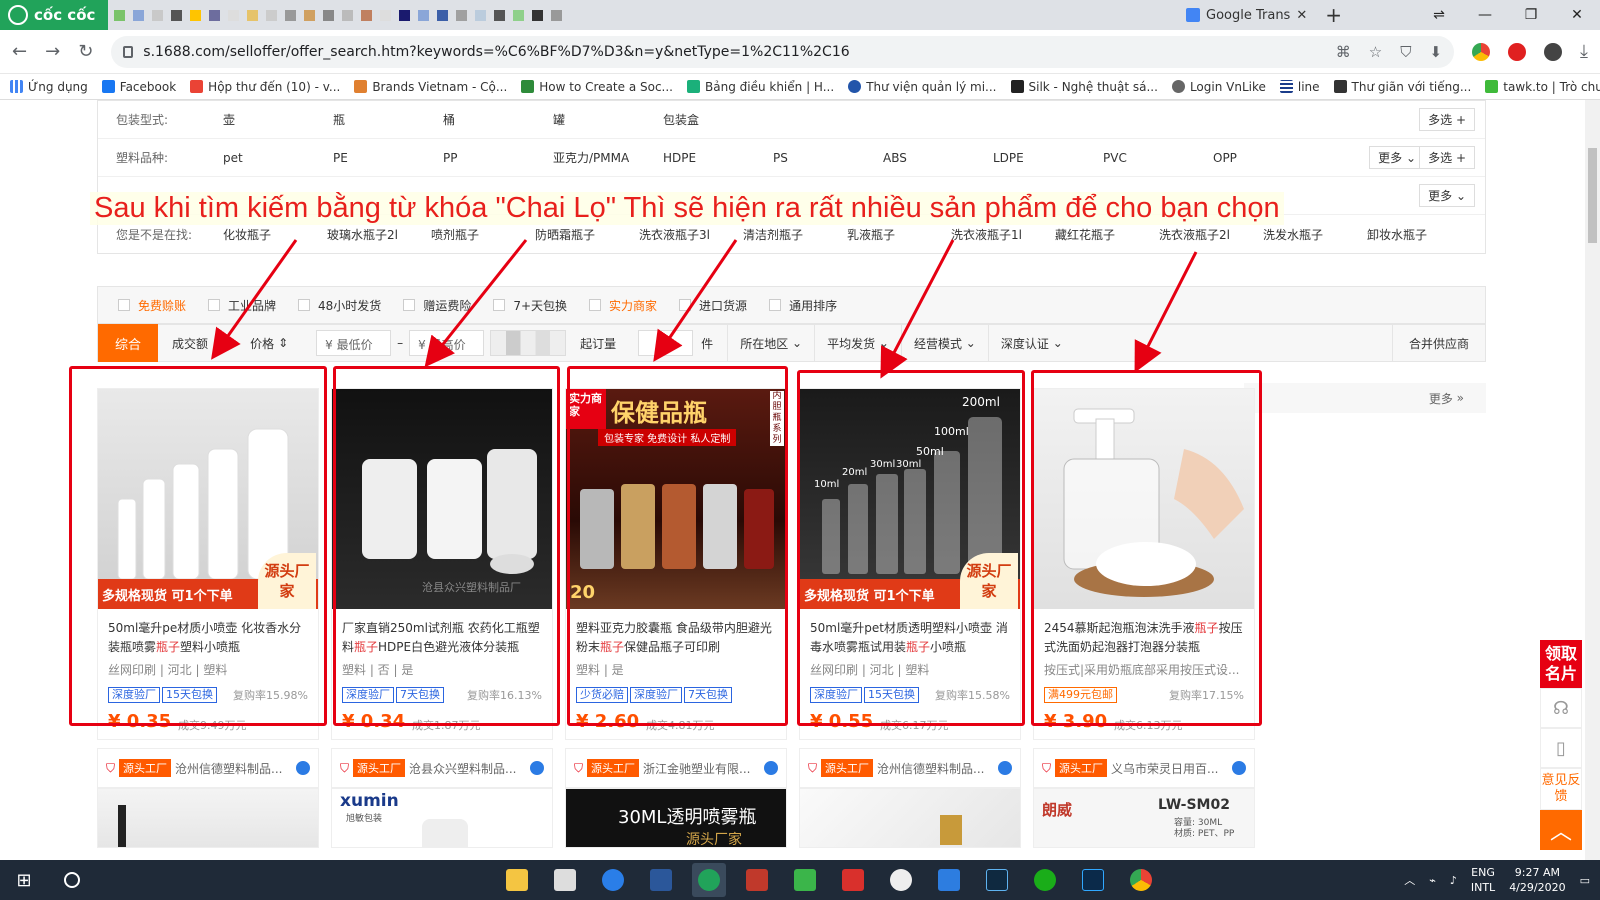 This screenshot has width=1600, height=900. Describe the element at coordinates (54, 15) in the screenshot. I see `coccoc-logo: cốc cốc` at that location.